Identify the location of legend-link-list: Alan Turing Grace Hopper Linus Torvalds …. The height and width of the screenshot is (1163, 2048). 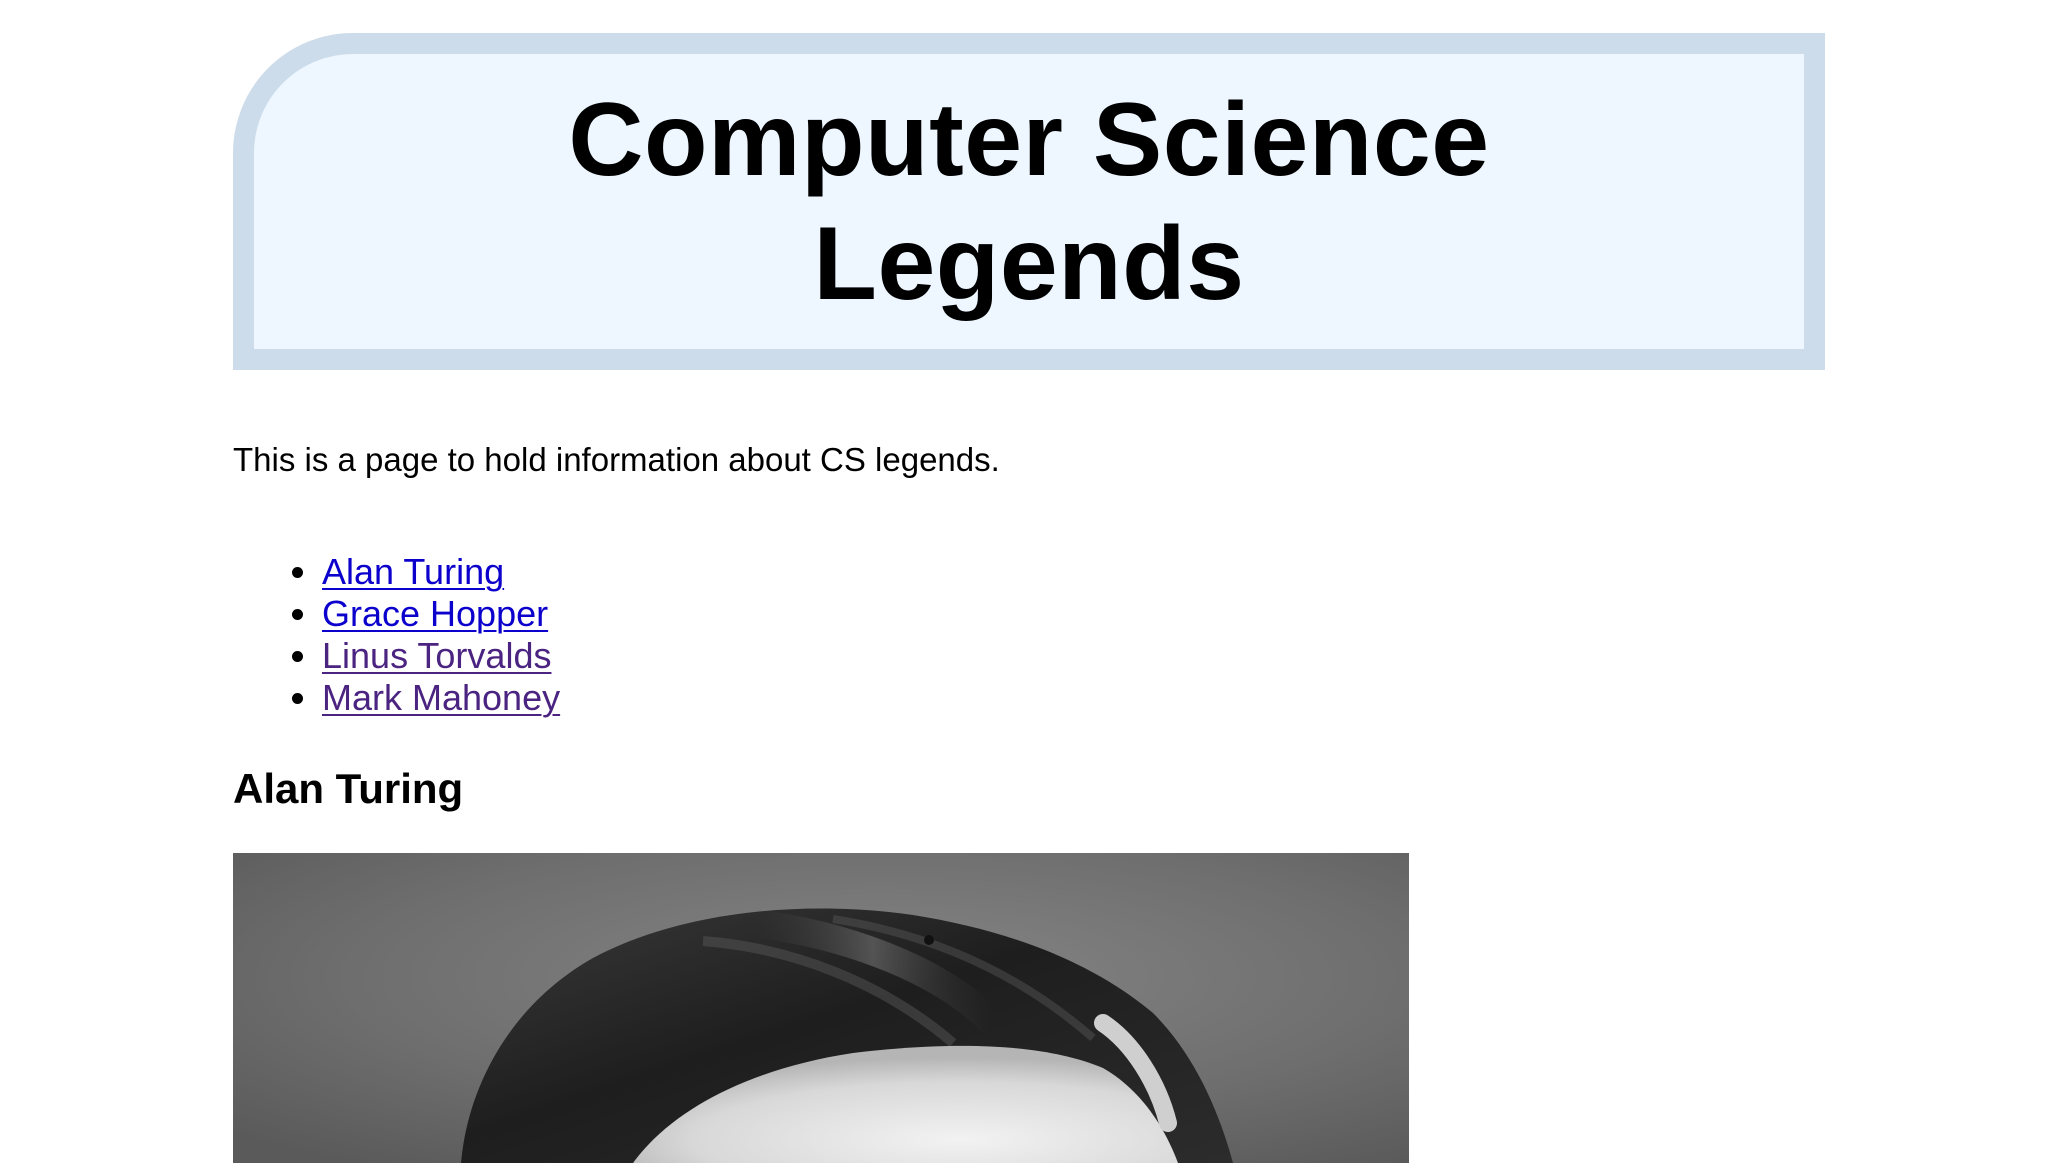
(396, 635).